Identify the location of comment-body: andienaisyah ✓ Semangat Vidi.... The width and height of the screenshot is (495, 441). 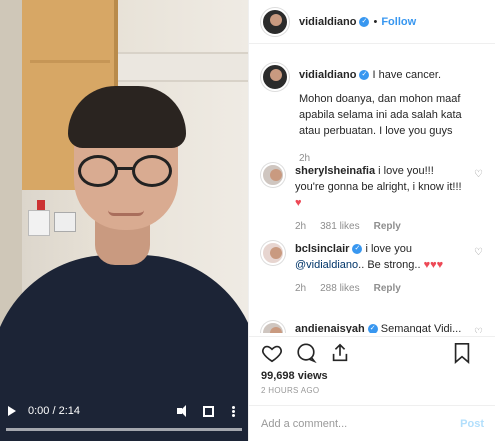
(380, 327).